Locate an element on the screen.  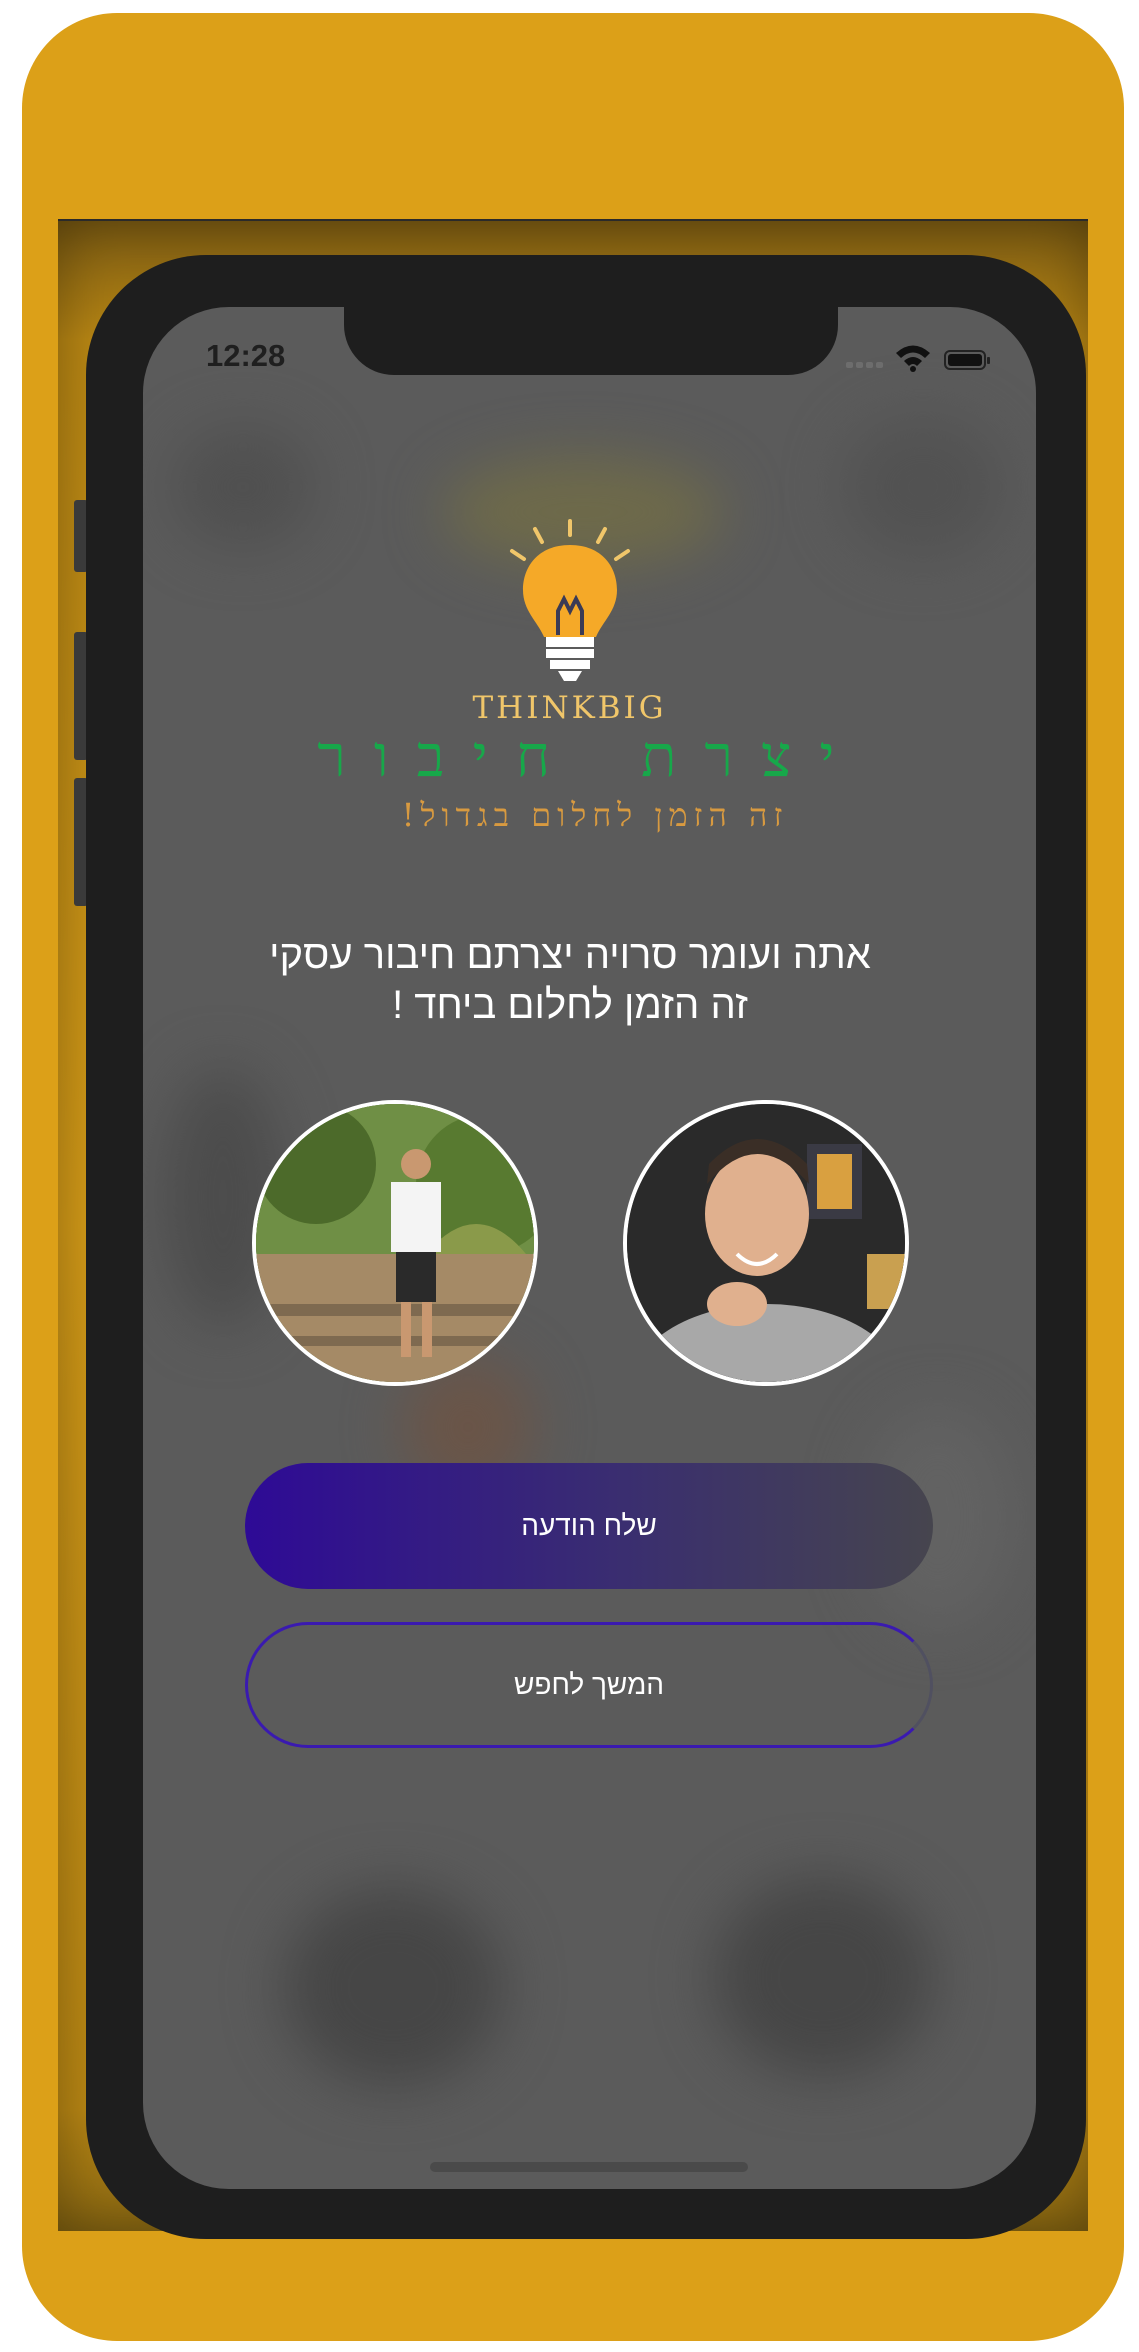
brand-name: THINKBIG is located at coordinates (569, 708).